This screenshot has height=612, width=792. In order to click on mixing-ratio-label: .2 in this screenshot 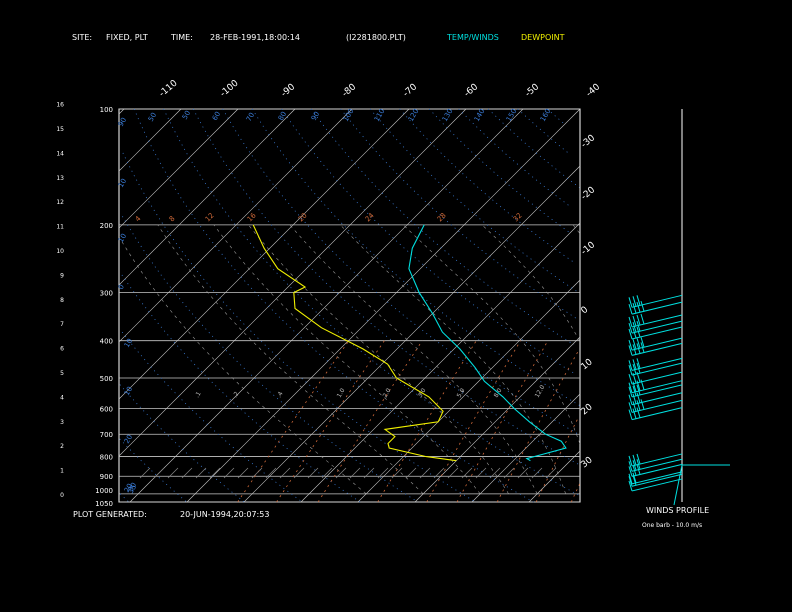, I will do `click(236, 394)`.